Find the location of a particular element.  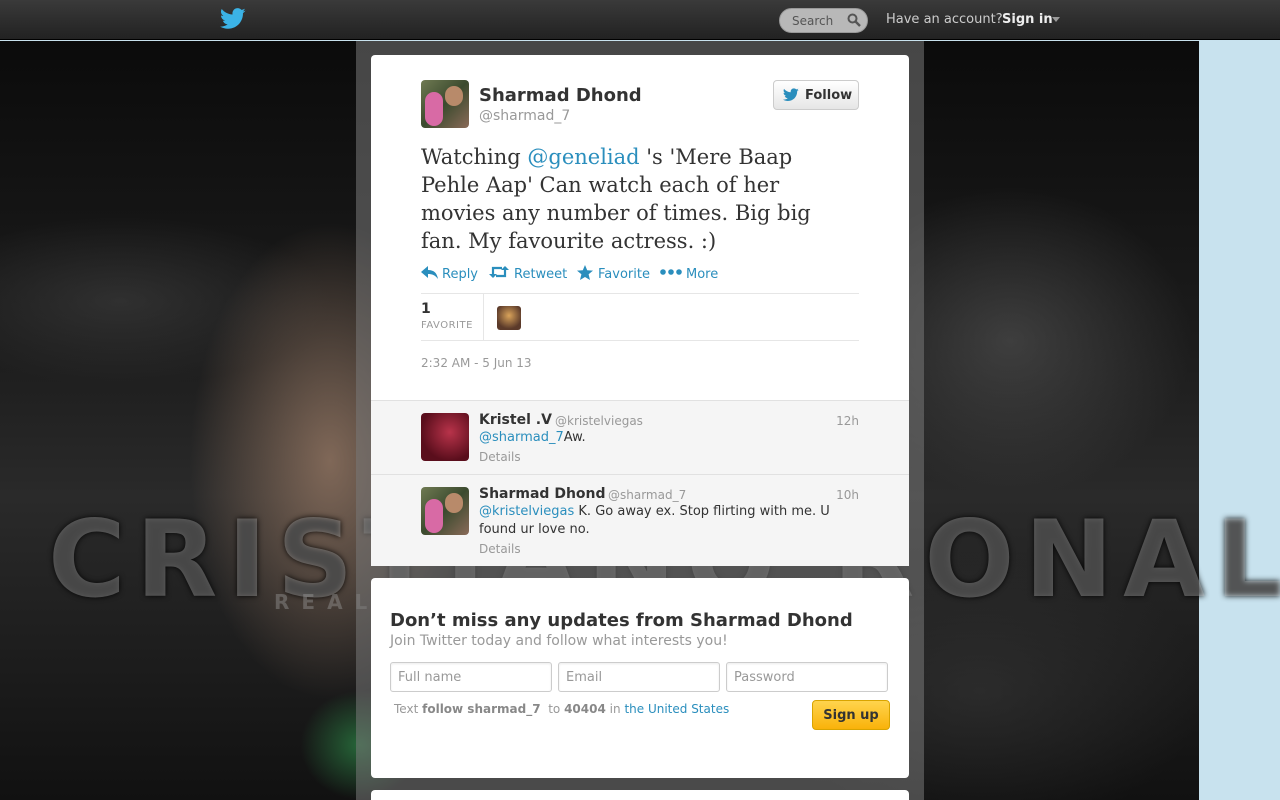

favorite-count: 1 is located at coordinates (426, 309).